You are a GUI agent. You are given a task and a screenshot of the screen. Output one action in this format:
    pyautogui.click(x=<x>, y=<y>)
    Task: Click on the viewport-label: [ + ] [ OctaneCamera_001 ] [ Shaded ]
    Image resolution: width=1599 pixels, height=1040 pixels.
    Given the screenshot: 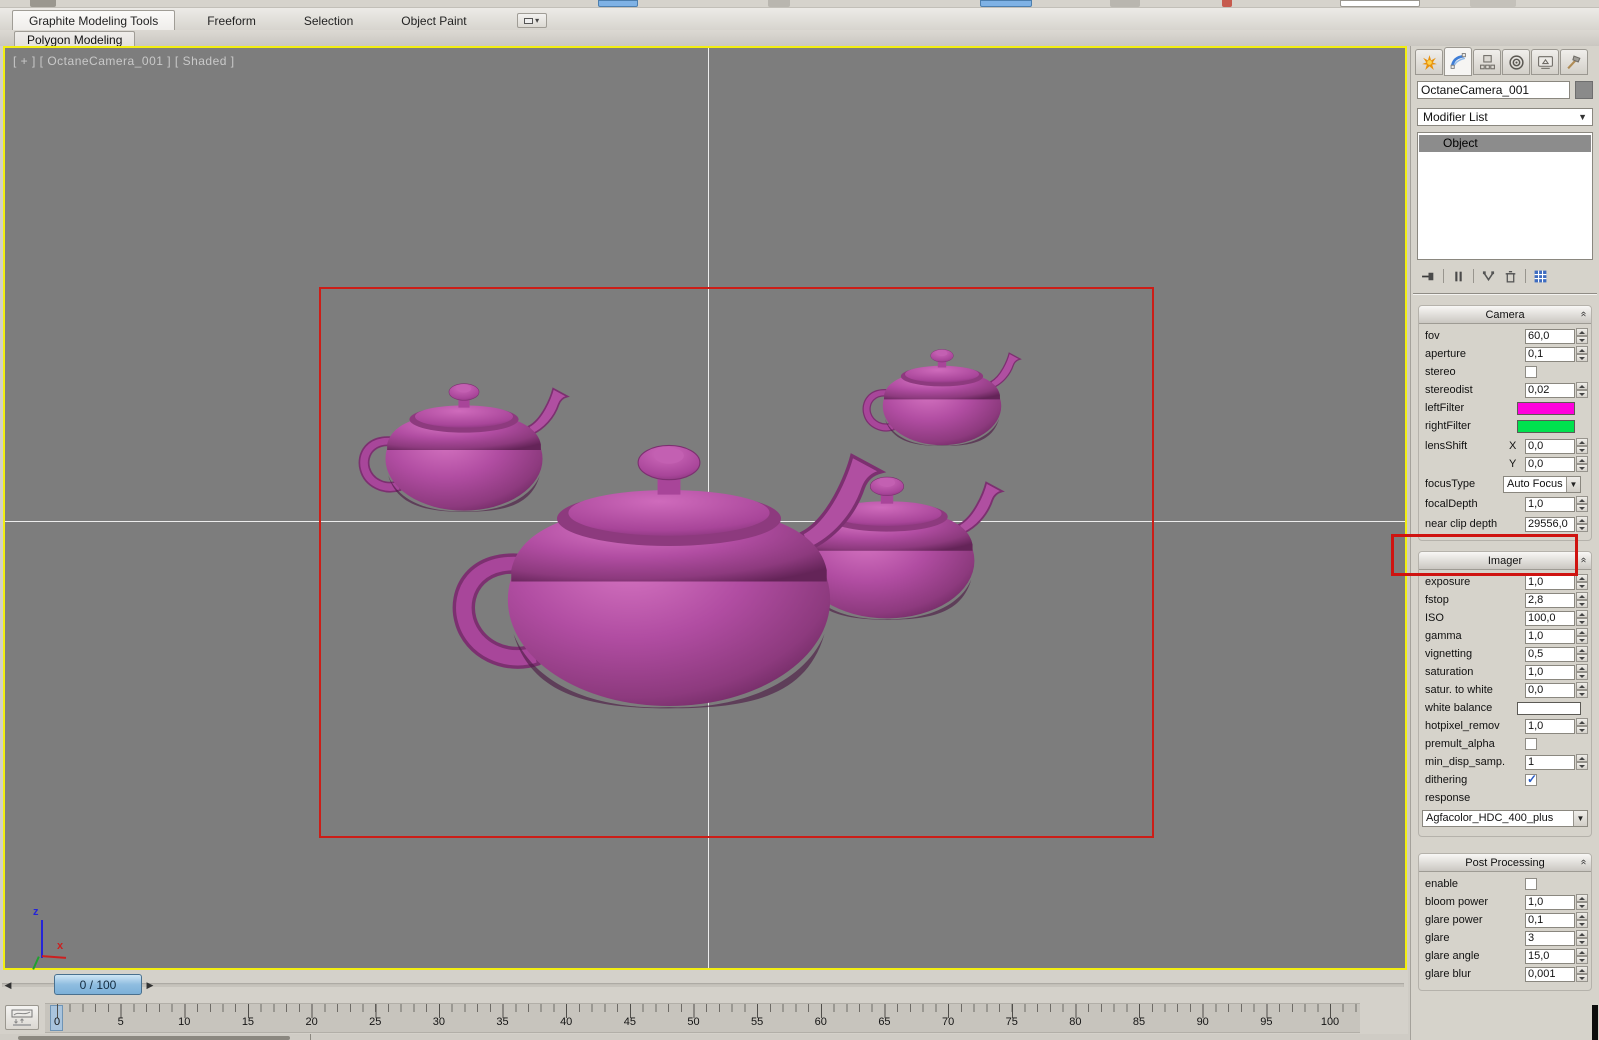 What is the action you would take?
    pyautogui.click(x=124, y=61)
    